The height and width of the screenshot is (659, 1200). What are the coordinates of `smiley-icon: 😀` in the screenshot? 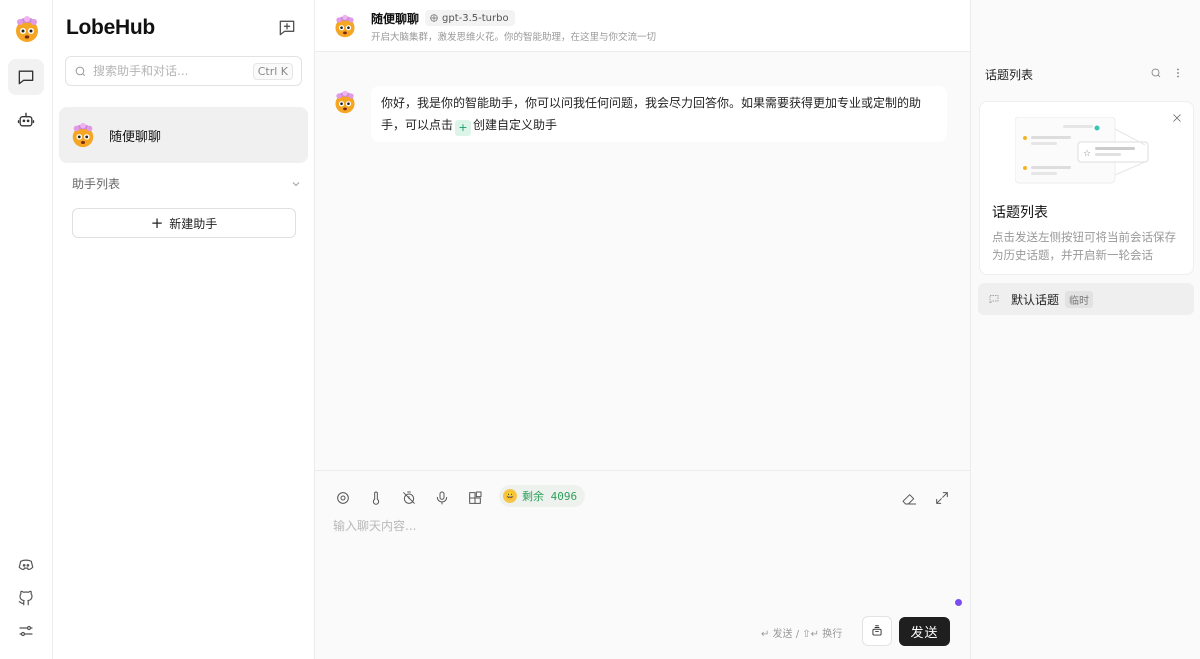 It's located at (510, 496).